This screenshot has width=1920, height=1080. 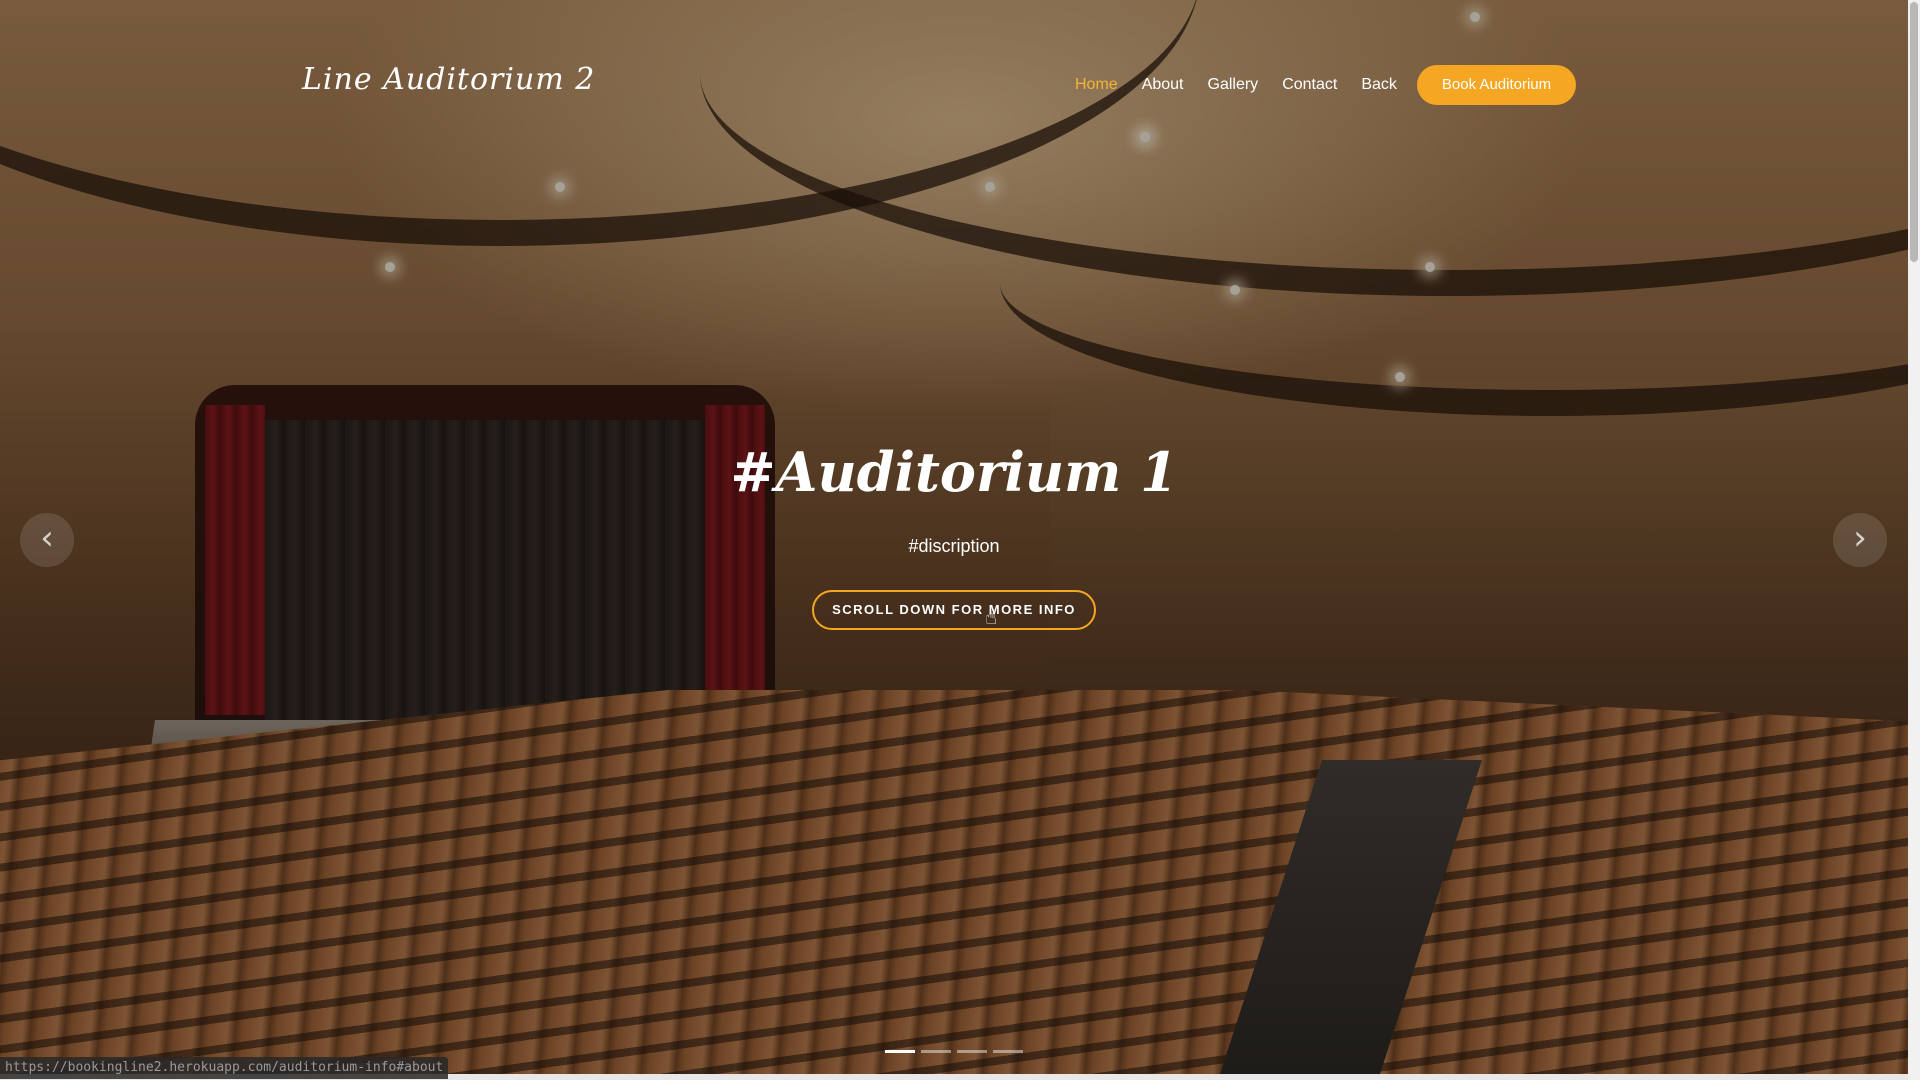 I want to click on scroll-down-button: SCROLL DOWN FOR MORE INFO, so click(x=954, y=610).